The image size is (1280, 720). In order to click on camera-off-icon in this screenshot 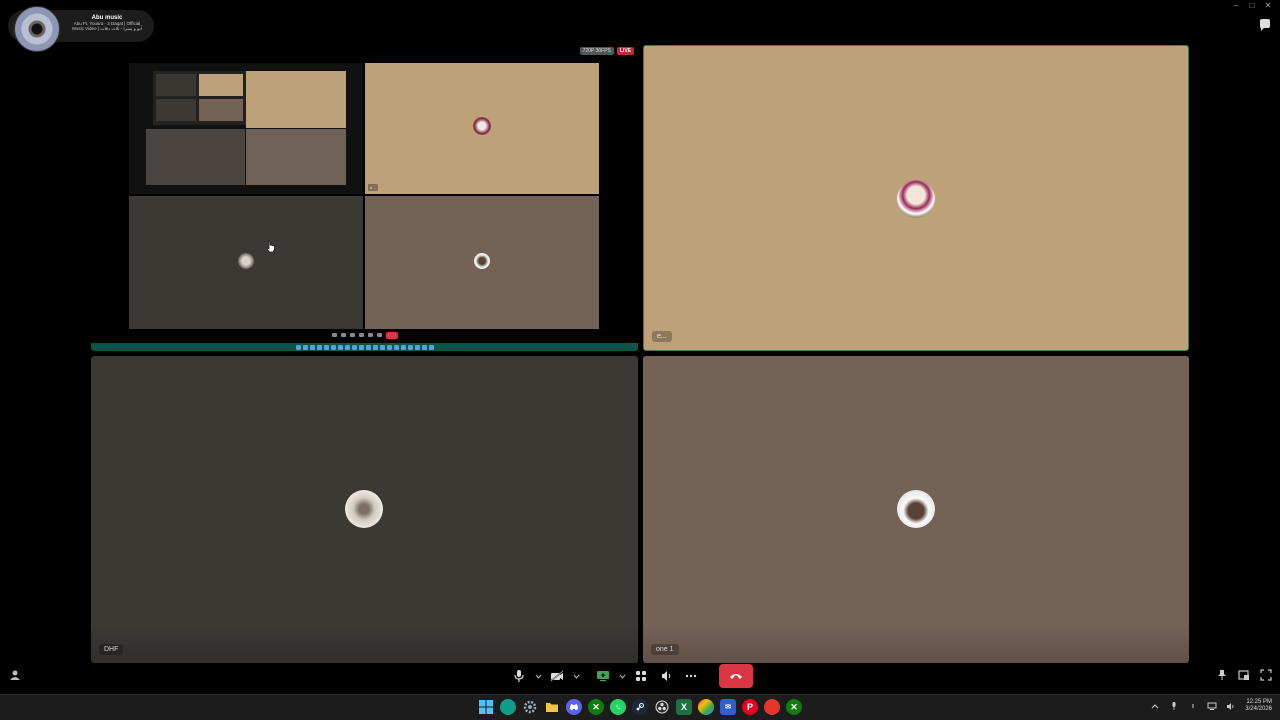, I will do `click(557, 676)`.